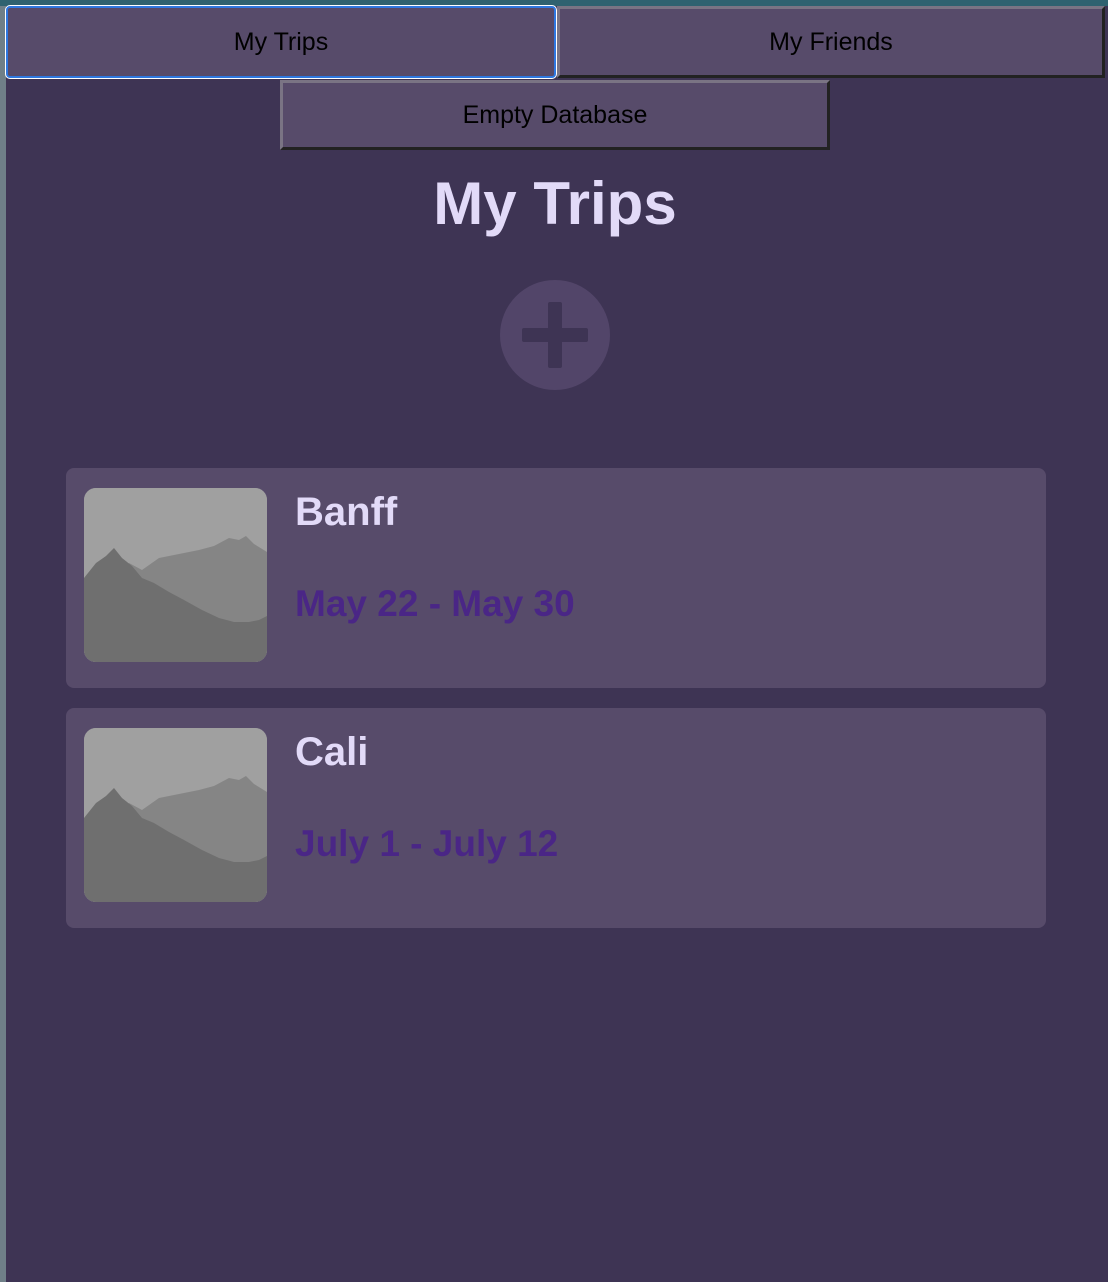  I want to click on trip-dates: May 22 - May 30, so click(435, 603).